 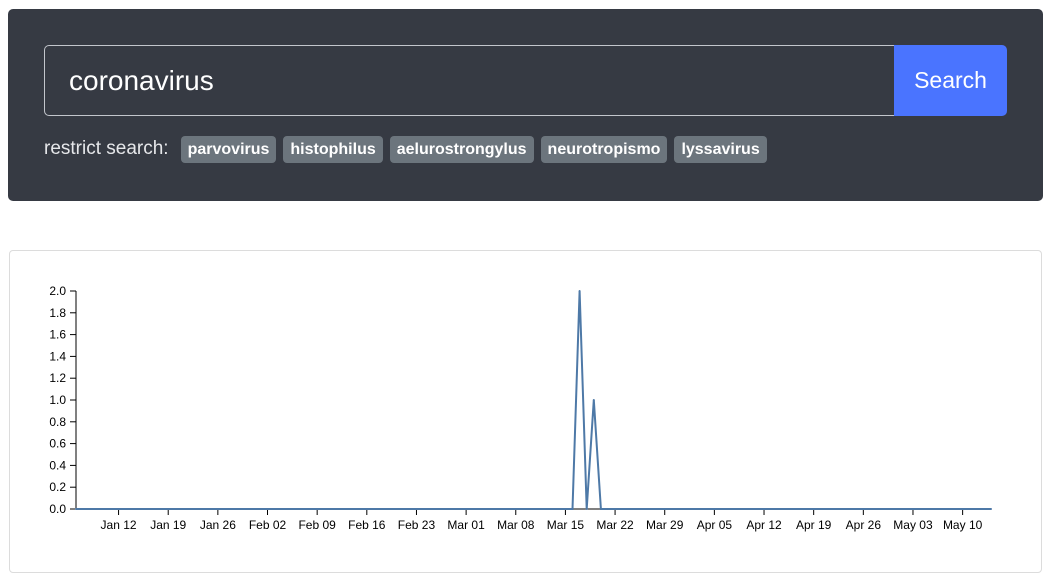 I want to click on x-tick-label: Mar 08, so click(x=516, y=525).